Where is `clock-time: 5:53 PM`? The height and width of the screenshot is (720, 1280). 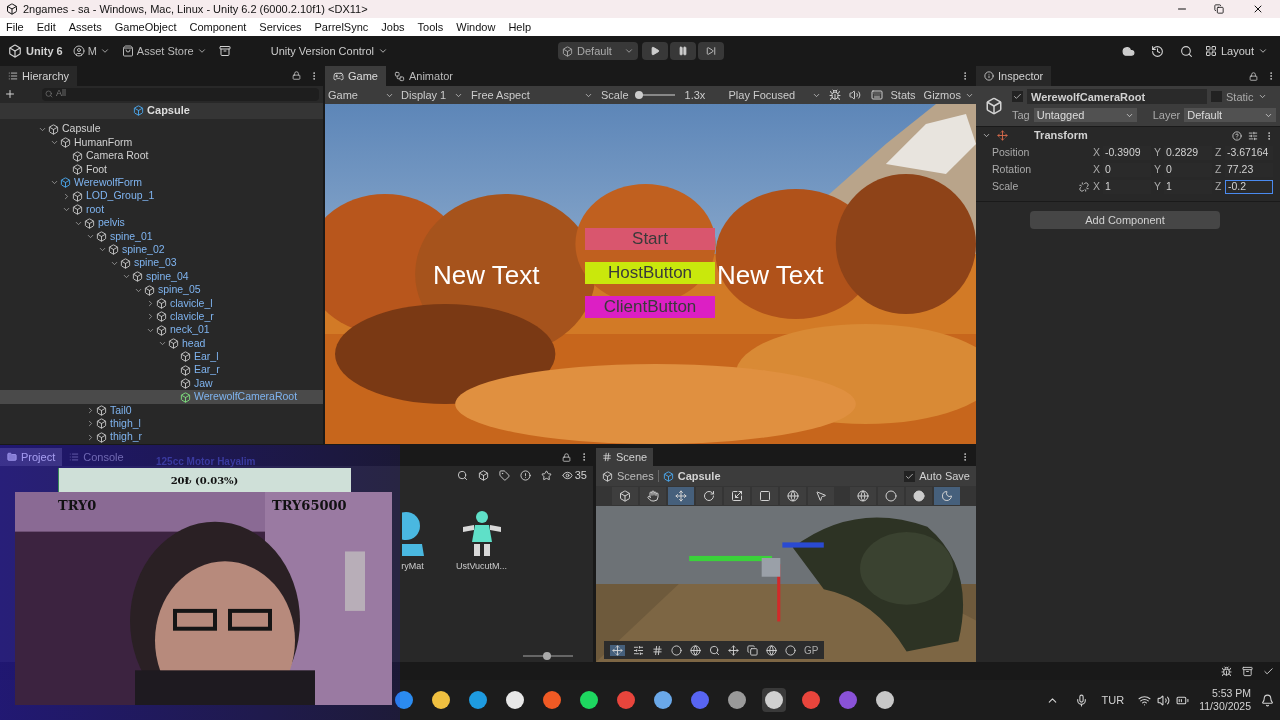
clock-time: 5:53 PM is located at coordinates (1231, 693).